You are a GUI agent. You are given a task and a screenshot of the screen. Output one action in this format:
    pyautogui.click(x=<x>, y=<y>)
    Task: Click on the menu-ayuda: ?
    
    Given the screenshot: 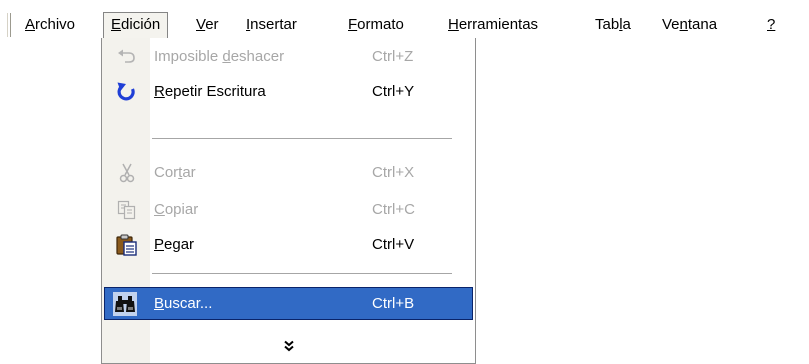 What is the action you would take?
    pyautogui.click(x=771, y=25)
    